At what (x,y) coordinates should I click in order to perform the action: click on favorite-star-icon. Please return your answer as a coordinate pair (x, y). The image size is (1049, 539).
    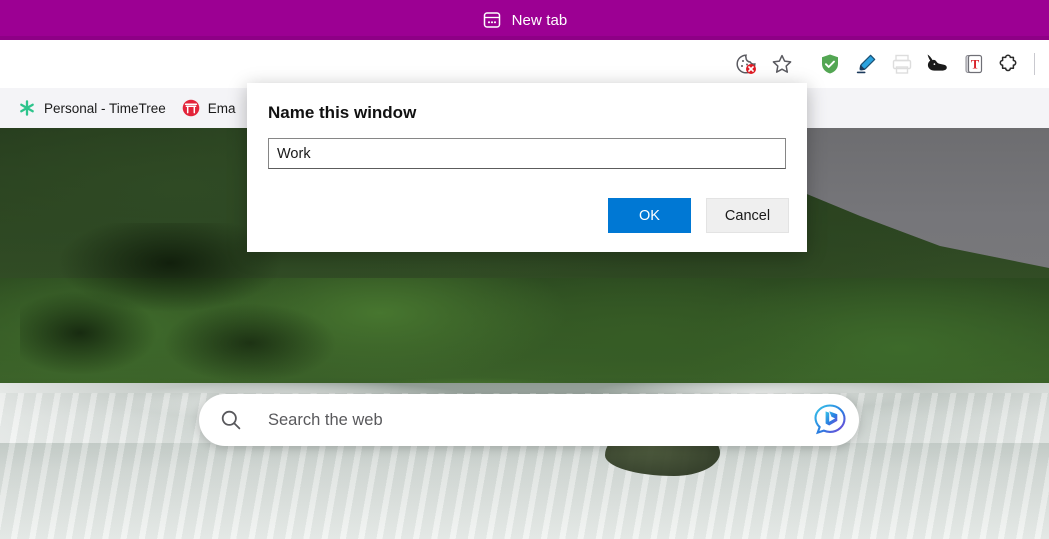
    Looking at the image, I should click on (782, 64).